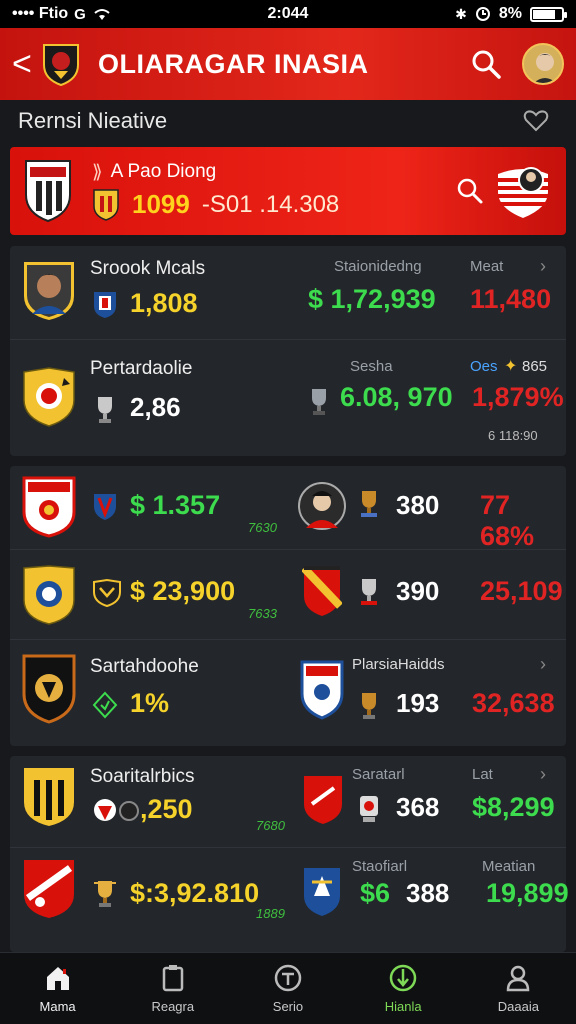 The width and height of the screenshot is (576, 1024). What do you see at coordinates (141, 368) in the screenshot?
I see `row-name: Pertardaolie` at bounding box center [141, 368].